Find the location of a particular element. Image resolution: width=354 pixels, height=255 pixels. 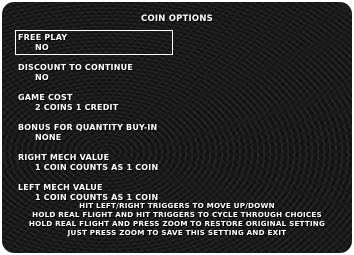

option-label: RIGHT MECH VALUE is located at coordinates (64, 157).